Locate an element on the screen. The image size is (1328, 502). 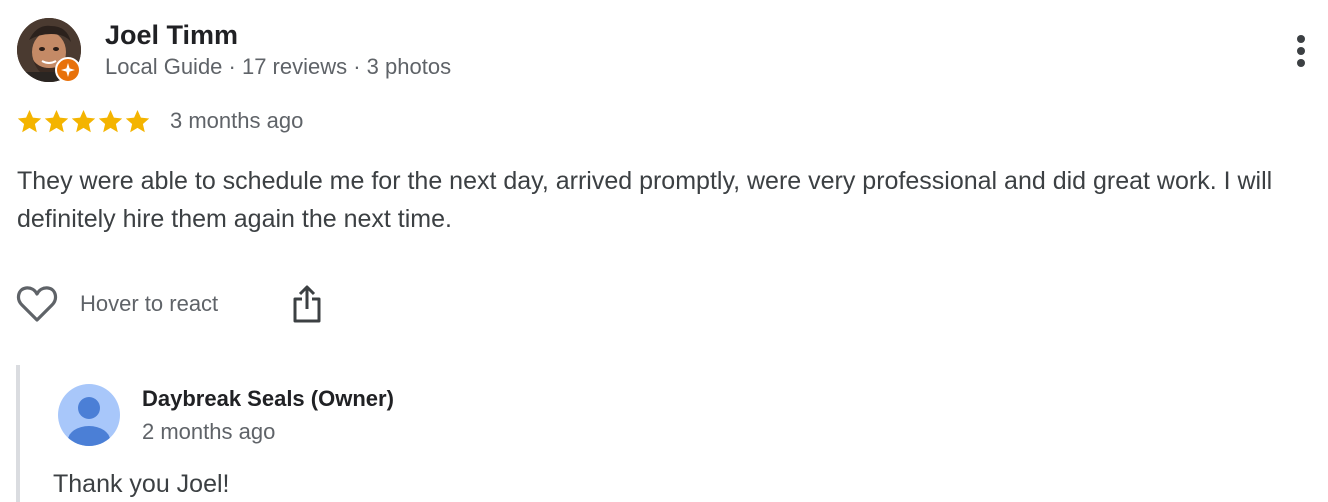
default-person-icon is located at coordinates (89, 421).